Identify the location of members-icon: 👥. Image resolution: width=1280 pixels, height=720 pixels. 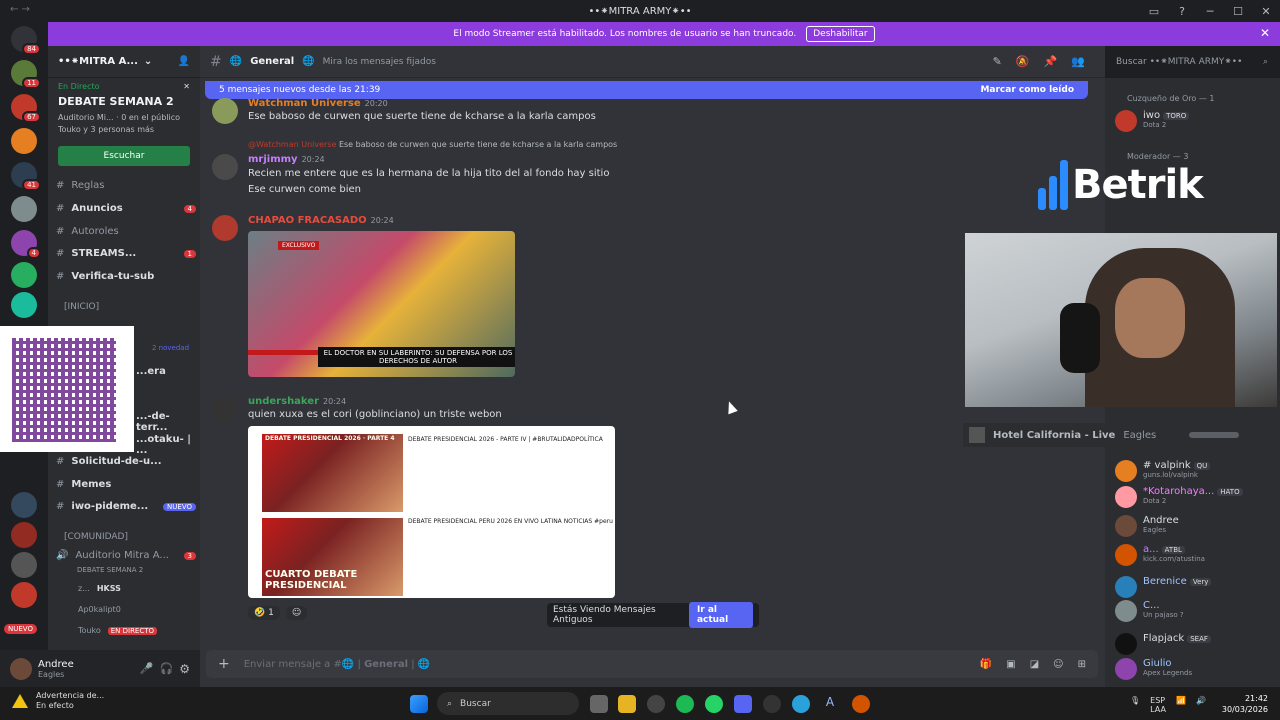
(1078, 61).